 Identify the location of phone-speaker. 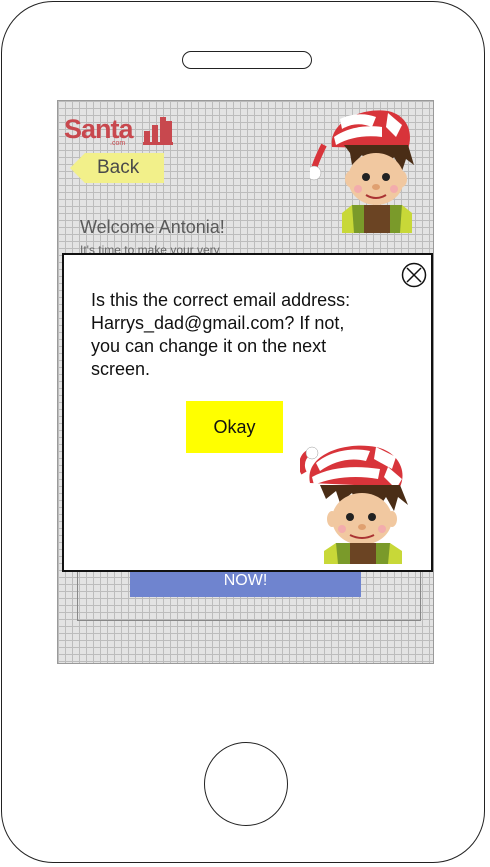
(247, 60).